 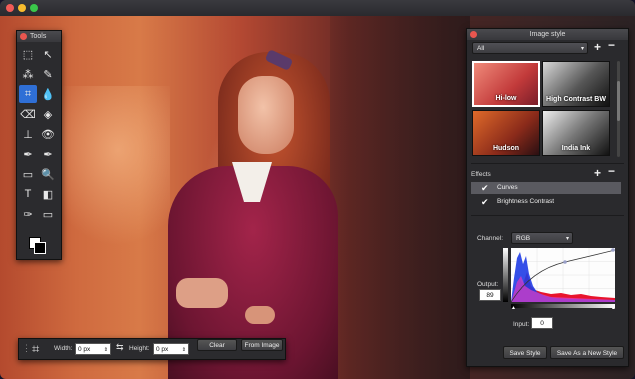 I want to click on drop-icon: 💧, so click(x=48, y=94).